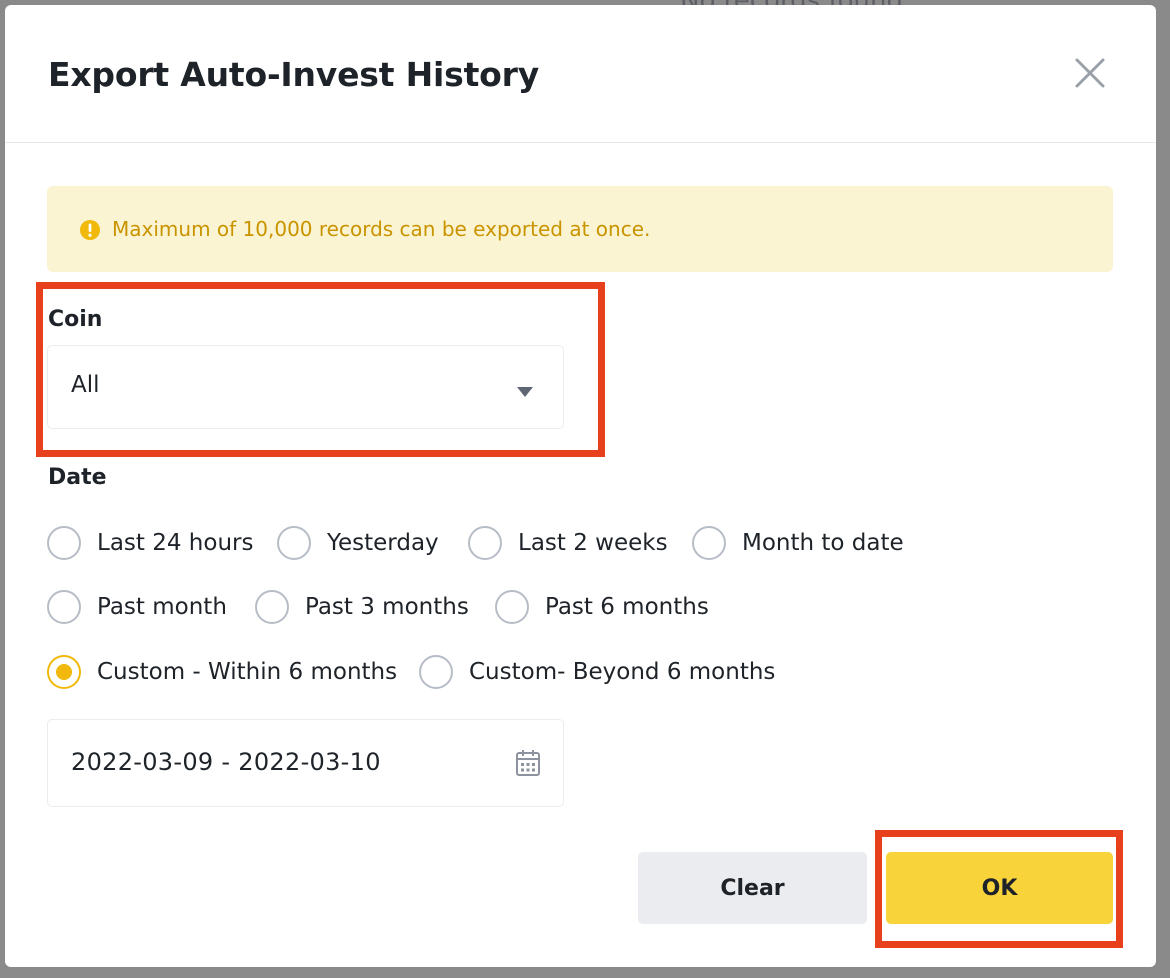 The width and height of the screenshot is (1170, 978). Describe the element at coordinates (627, 607) in the screenshot. I see `radio-label: Past 6 months` at that location.